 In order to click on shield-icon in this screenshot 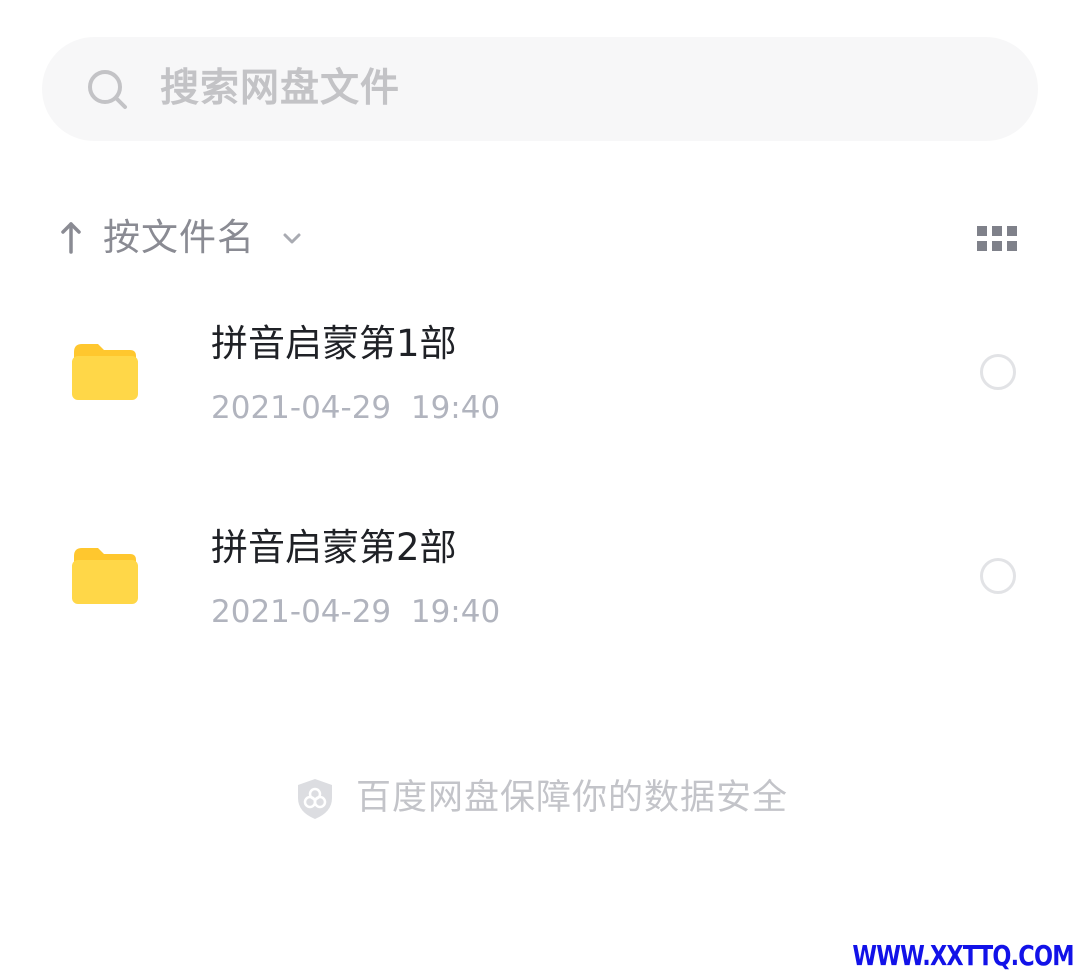, I will do `click(315, 799)`.